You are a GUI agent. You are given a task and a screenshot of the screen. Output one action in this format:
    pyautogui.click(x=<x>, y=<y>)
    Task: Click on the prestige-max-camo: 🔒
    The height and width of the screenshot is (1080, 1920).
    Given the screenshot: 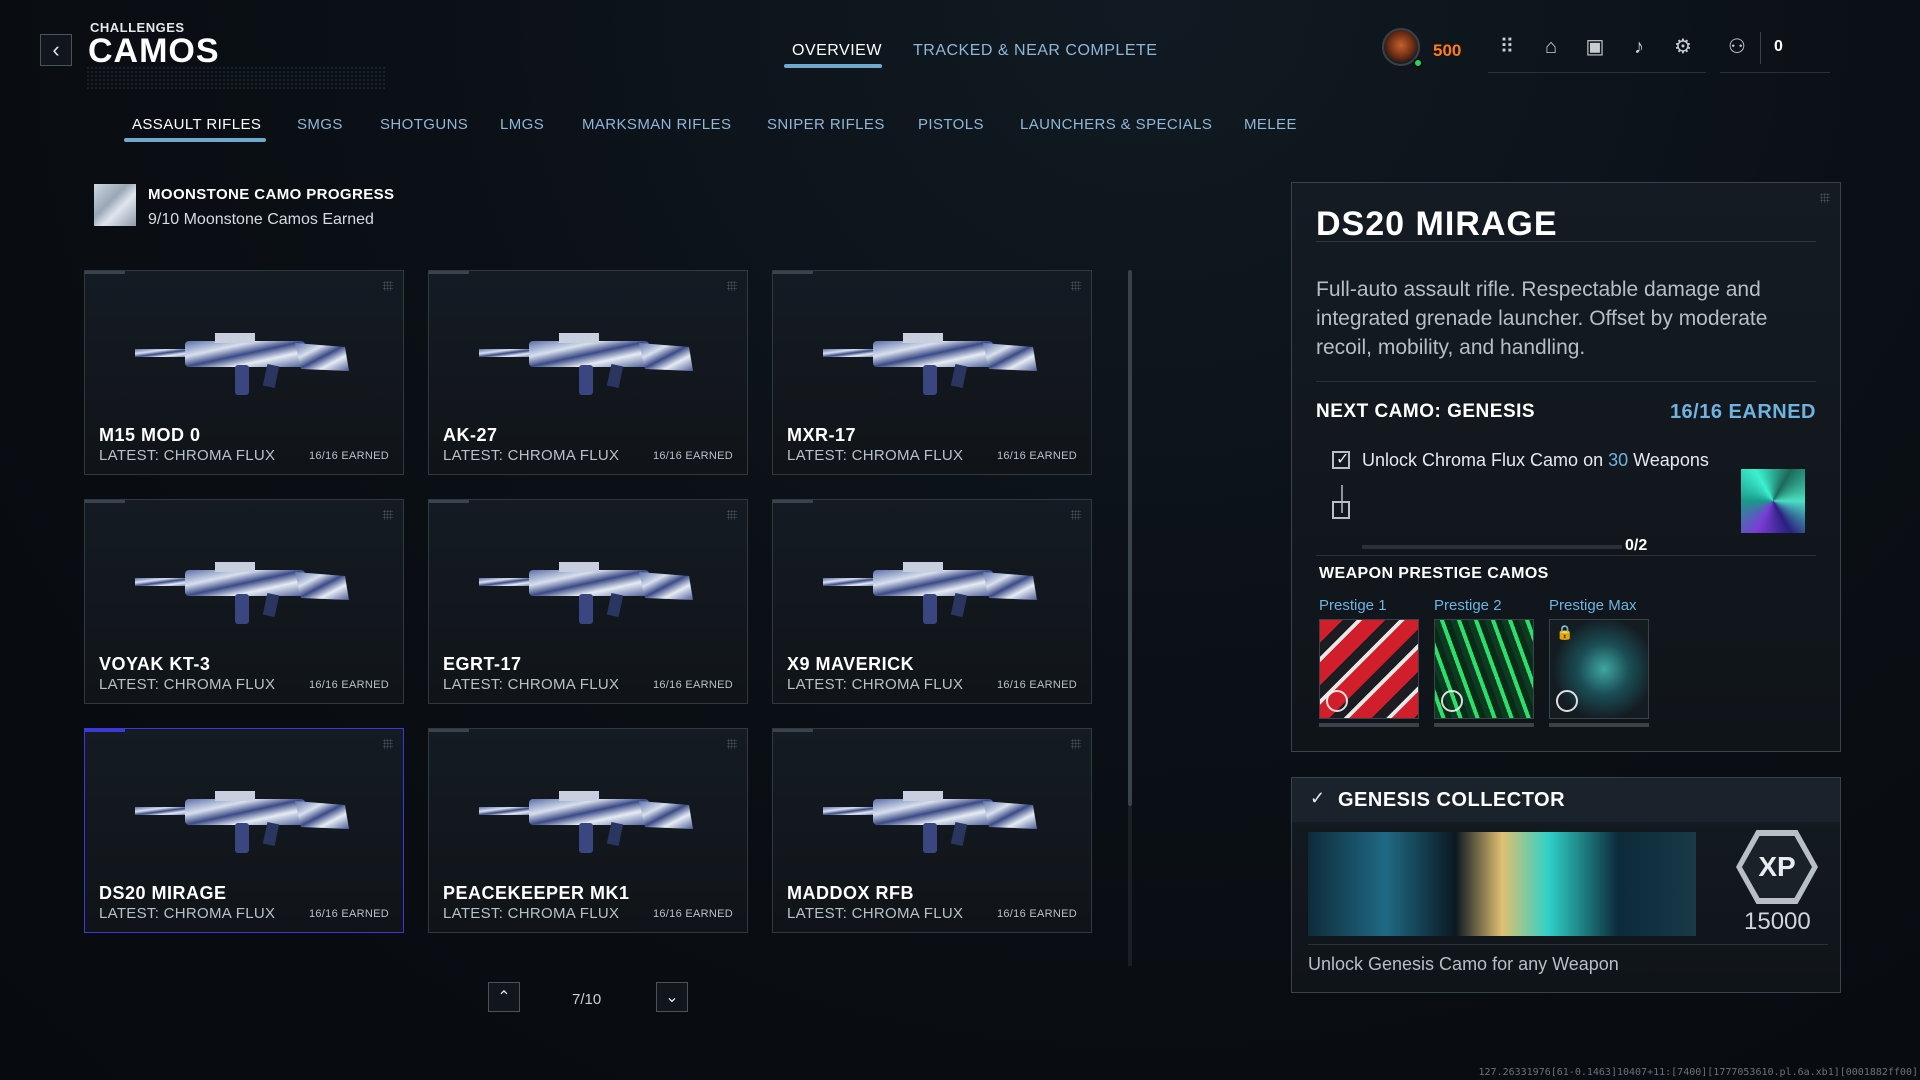 What is the action you would take?
    pyautogui.click(x=1599, y=669)
    